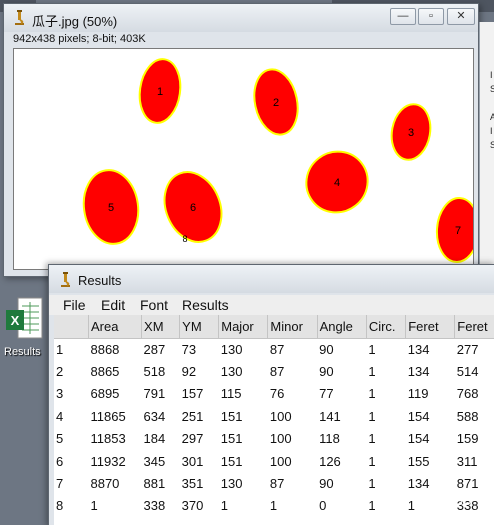 Image resolution: width=494 pixels, height=525 pixels. Describe the element at coordinates (454, 230) in the screenshot. I see `particle-7: 7` at that location.